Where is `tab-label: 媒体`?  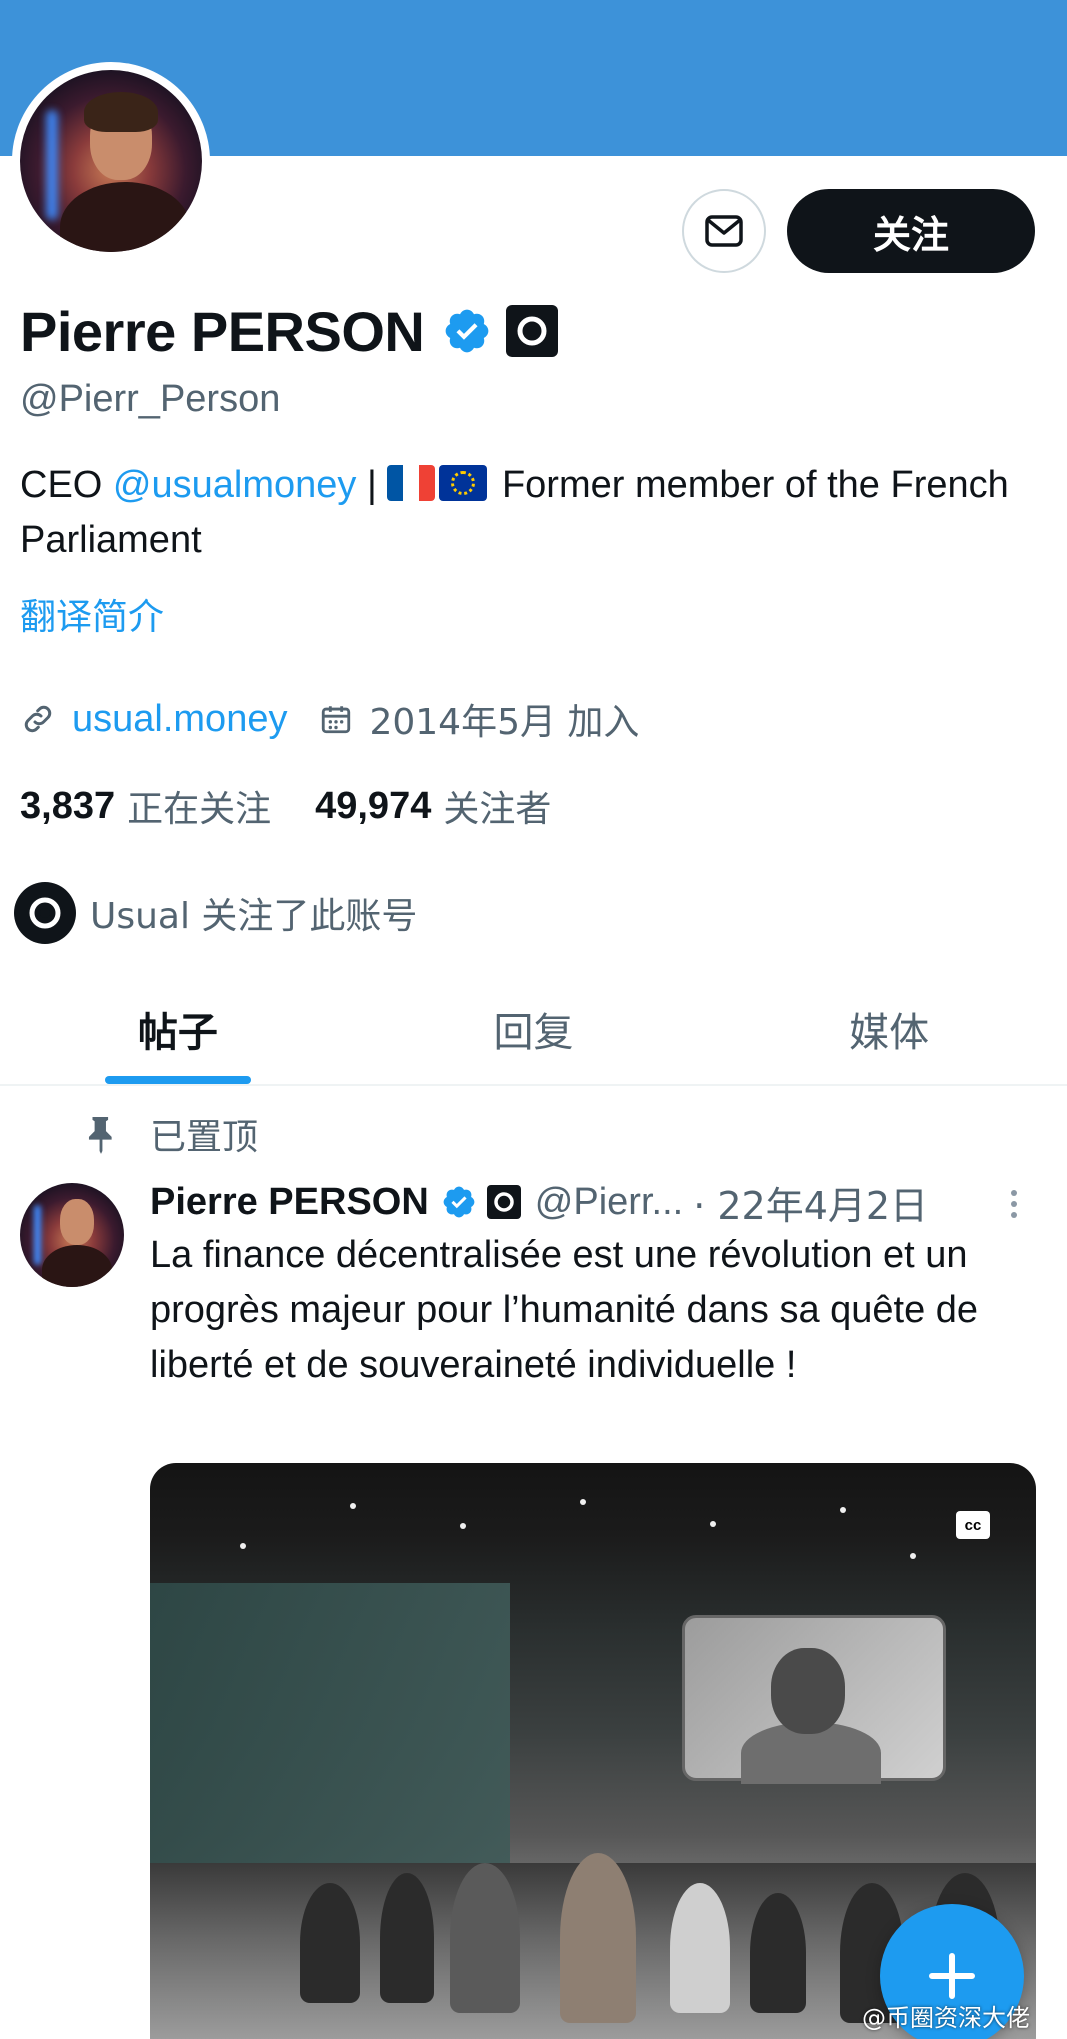 tab-label: 媒体 is located at coordinates (889, 1033).